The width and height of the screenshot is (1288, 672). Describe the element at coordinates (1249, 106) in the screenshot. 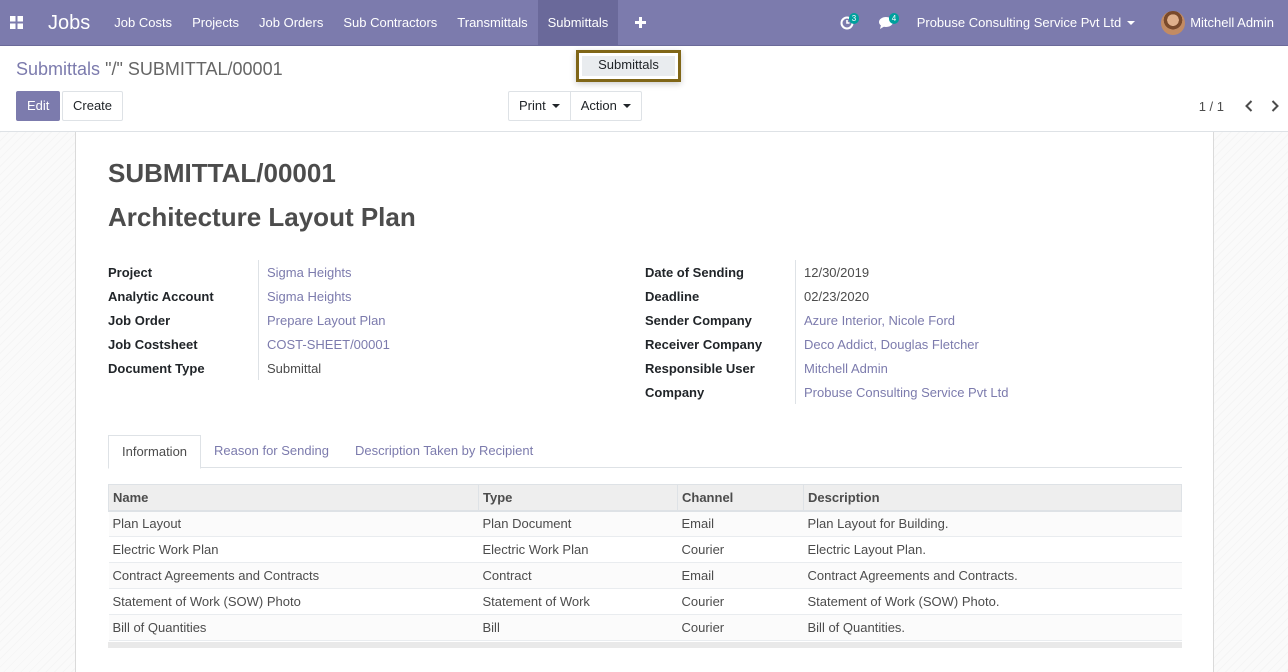

I see `pager-previous-icon` at that location.